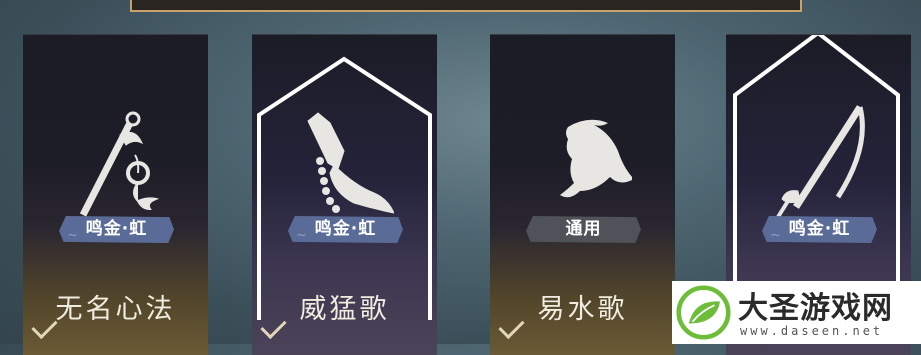 The height and width of the screenshot is (355, 921). Describe the element at coordinates (812, 331) in the screenshot. I see `watermark-url: www.daseen.net` at that location.